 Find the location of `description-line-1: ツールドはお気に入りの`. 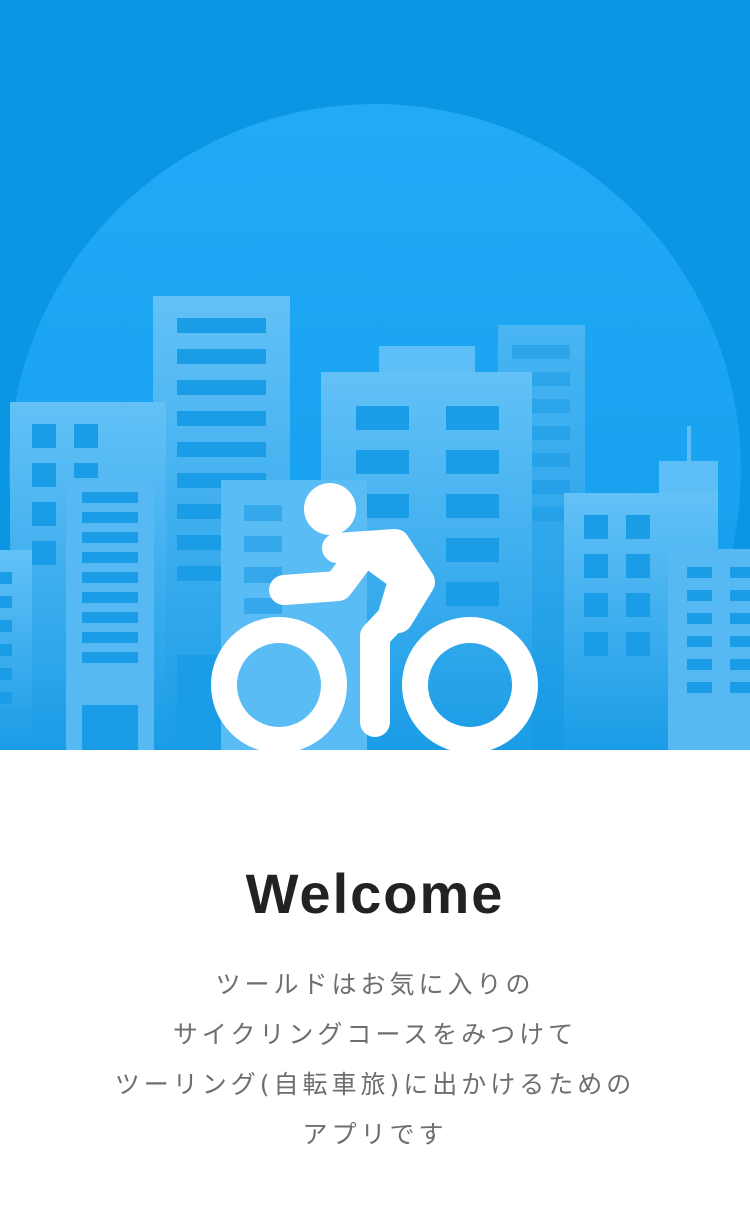

description-line-1: ツールドはお気に入りの is located at coordinates (375, 984).